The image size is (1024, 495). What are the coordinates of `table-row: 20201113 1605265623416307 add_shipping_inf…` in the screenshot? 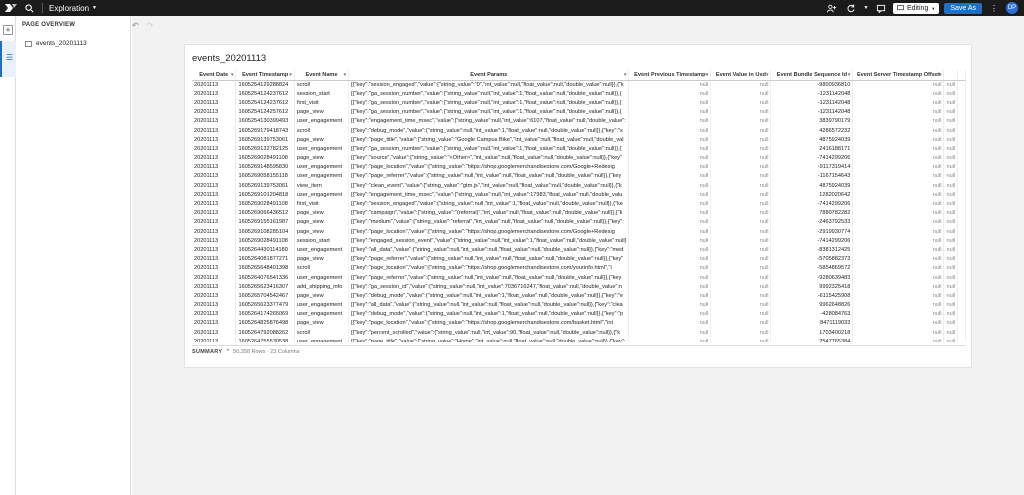 It's located at (579, 287).